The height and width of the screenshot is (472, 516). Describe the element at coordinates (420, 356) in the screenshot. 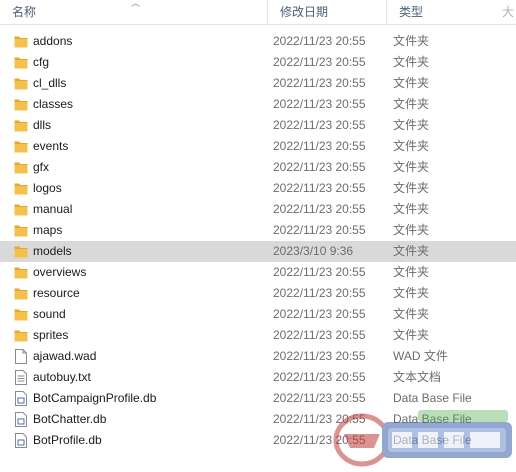

I see `file-type: WAD 文件` at that location.